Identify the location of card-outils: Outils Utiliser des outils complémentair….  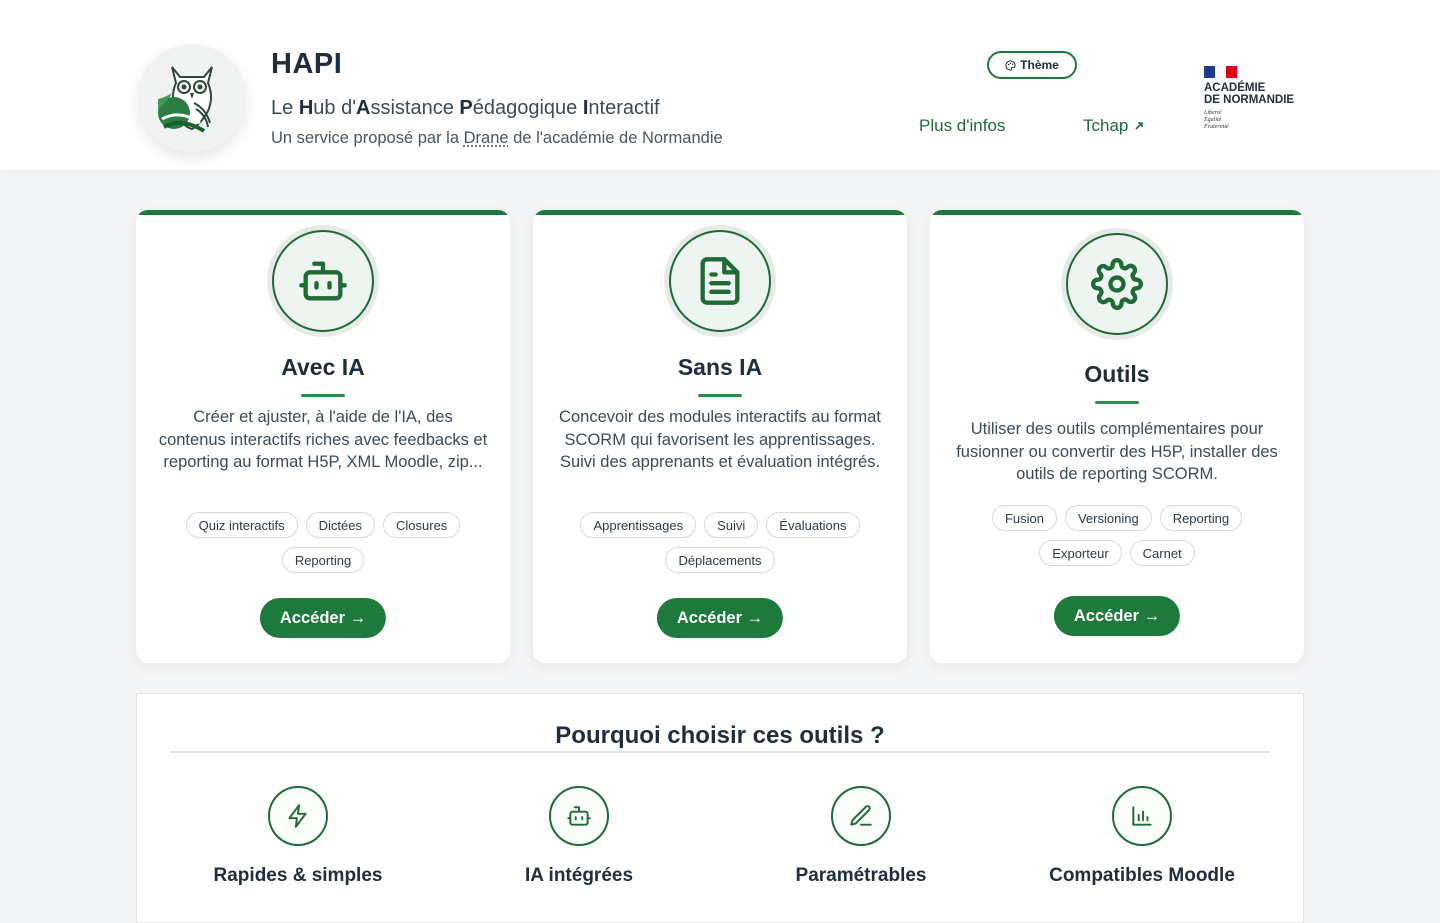
(1117, 436).